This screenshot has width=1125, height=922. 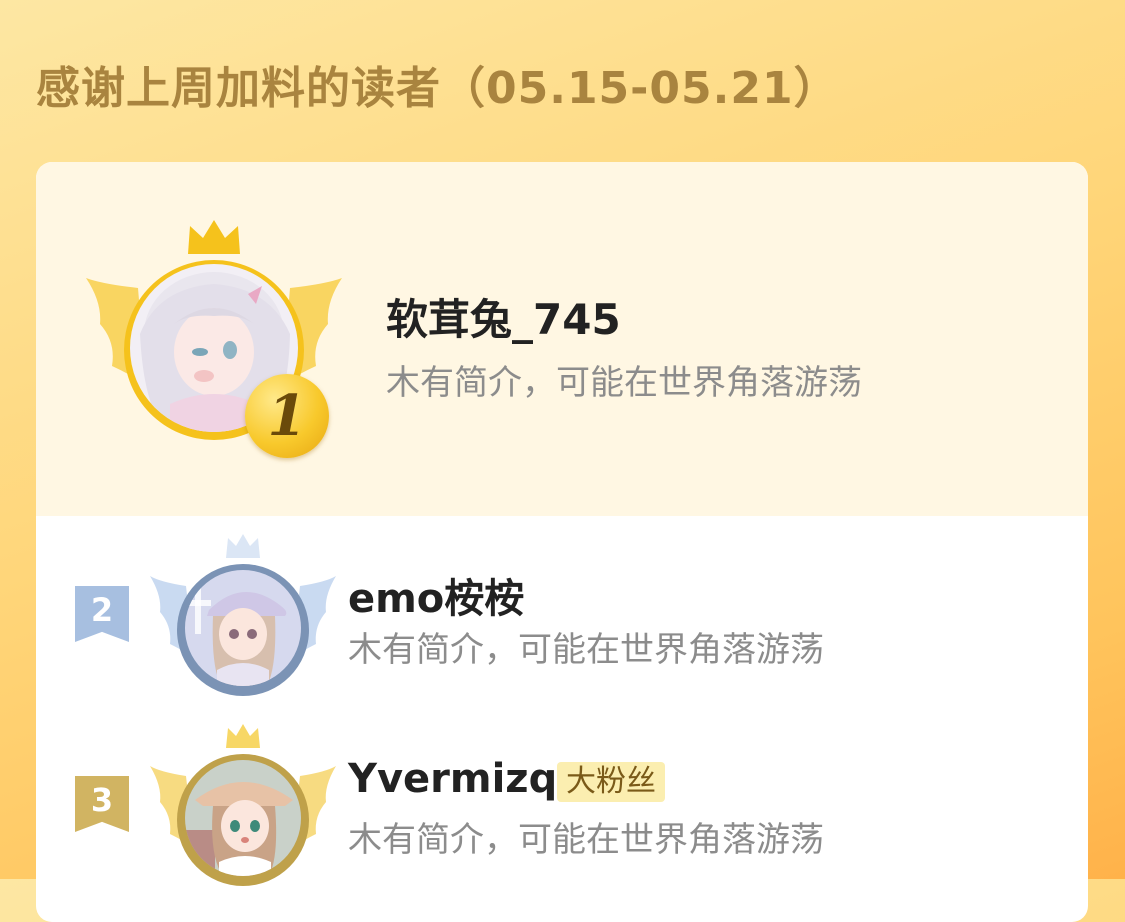 What do you see at coordinates (102, 804) in the screenshot?
I see `rank-3-ribbon: 3` at bounding box center [102, 804].